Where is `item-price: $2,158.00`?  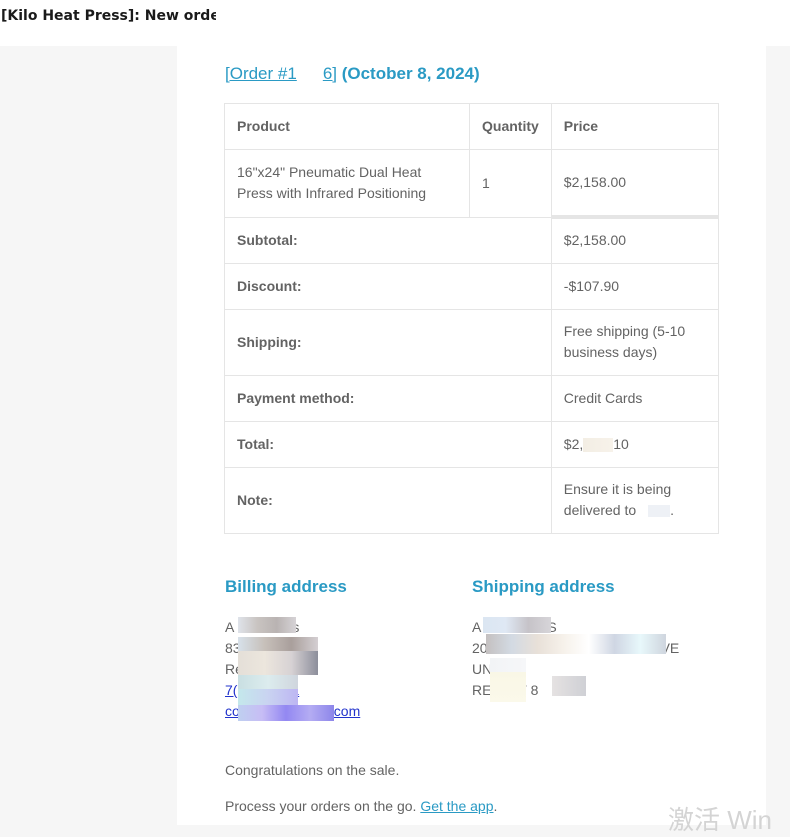 item-price: $2,158.00 is located at coordinates (635, 183).